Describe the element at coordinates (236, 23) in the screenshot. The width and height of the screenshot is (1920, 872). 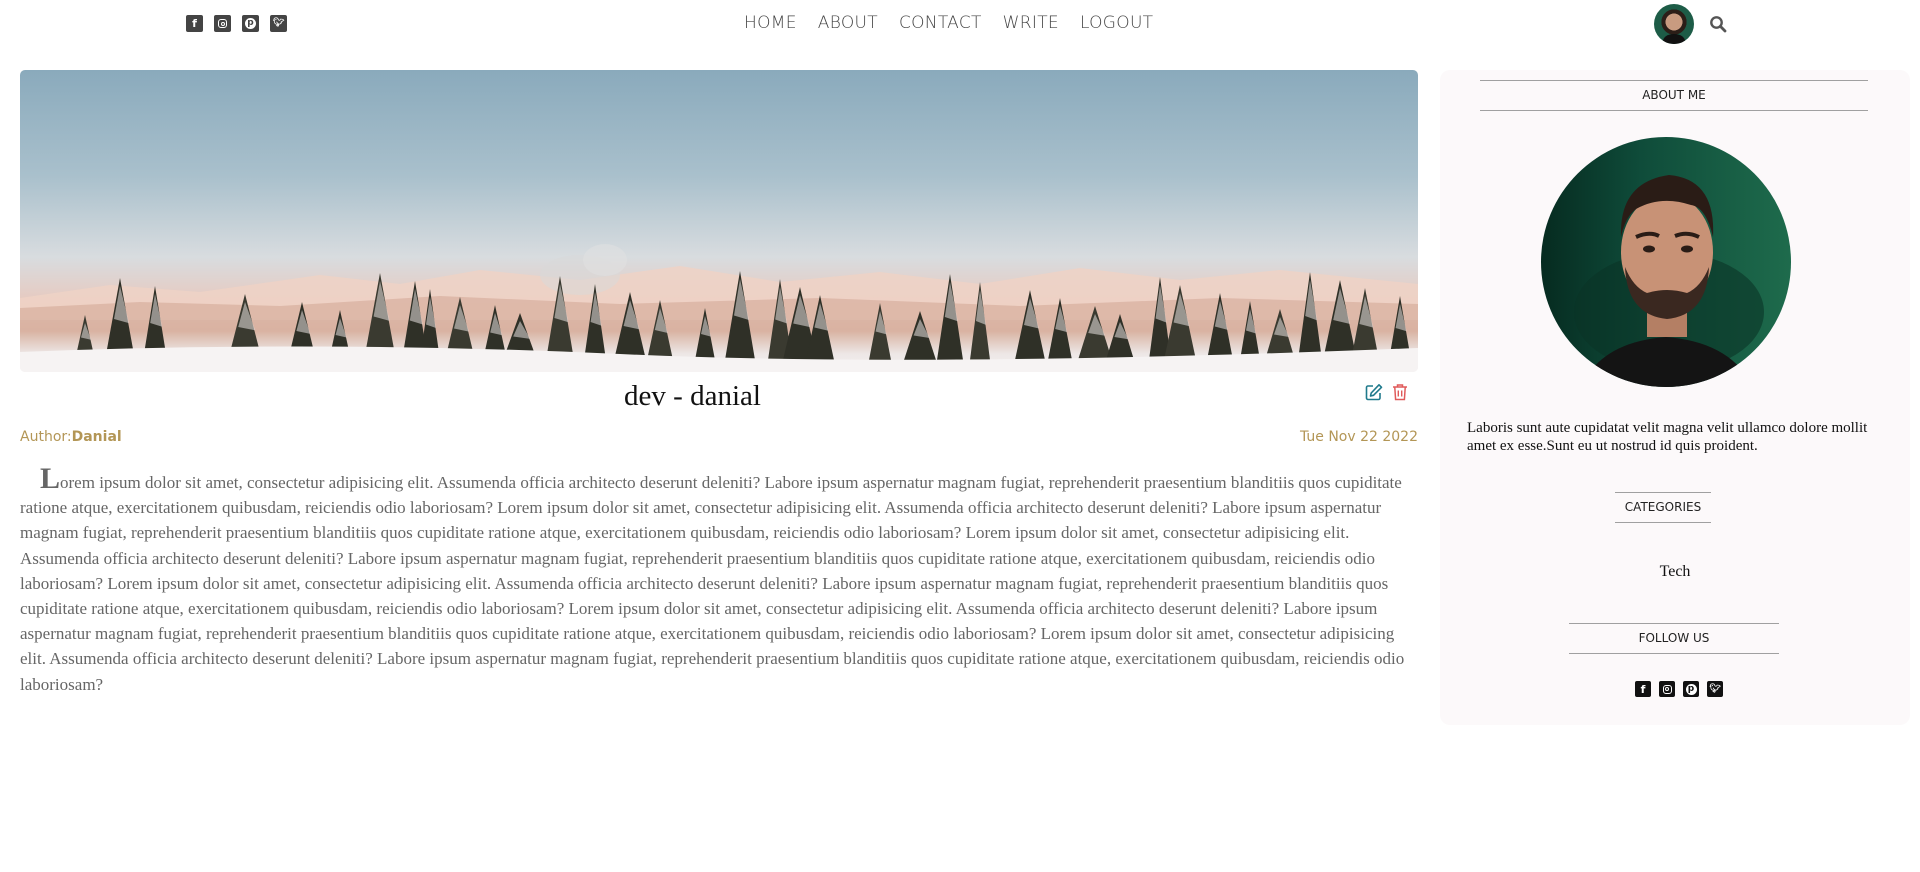
I see `top-social-links: f p 🐦︎` at that location.